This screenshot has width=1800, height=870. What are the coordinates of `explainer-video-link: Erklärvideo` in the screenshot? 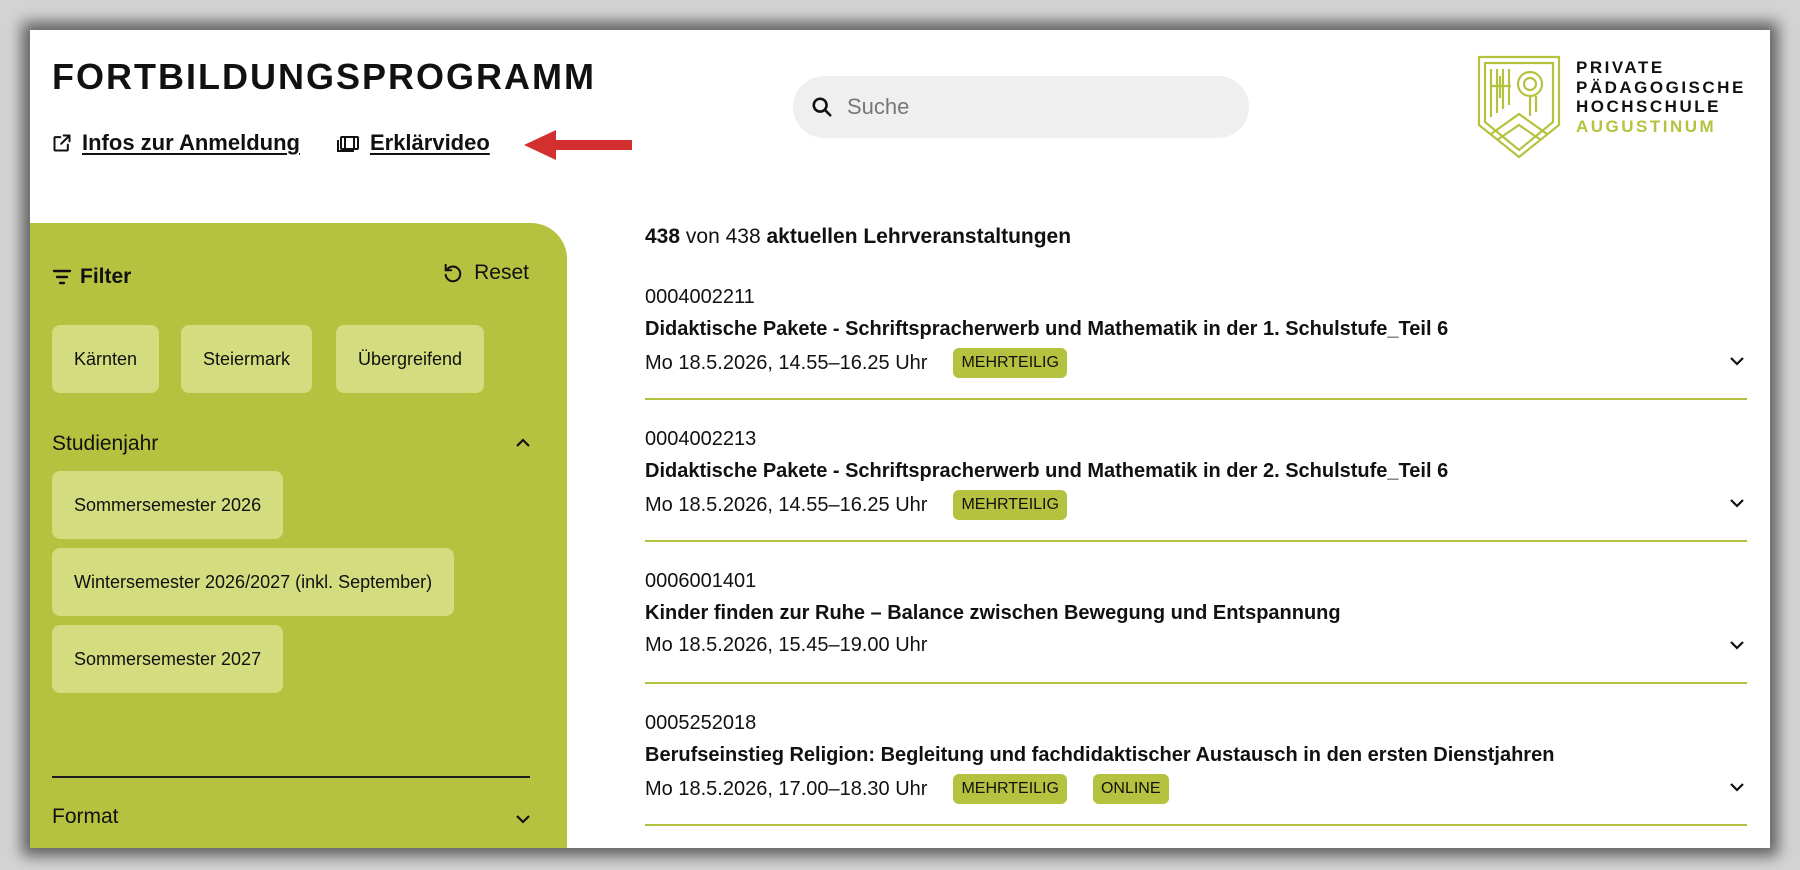 It's located at (413, 143).